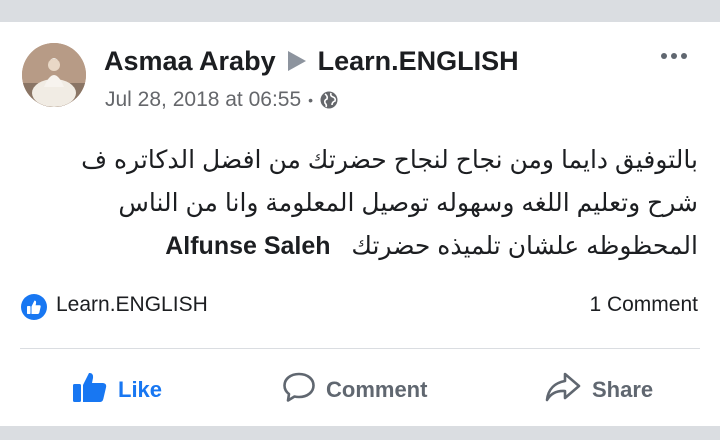  What do you see at coordinates (329, 100) in the screenshot?
I see `globe-icon` at bounding box center [329, 100].